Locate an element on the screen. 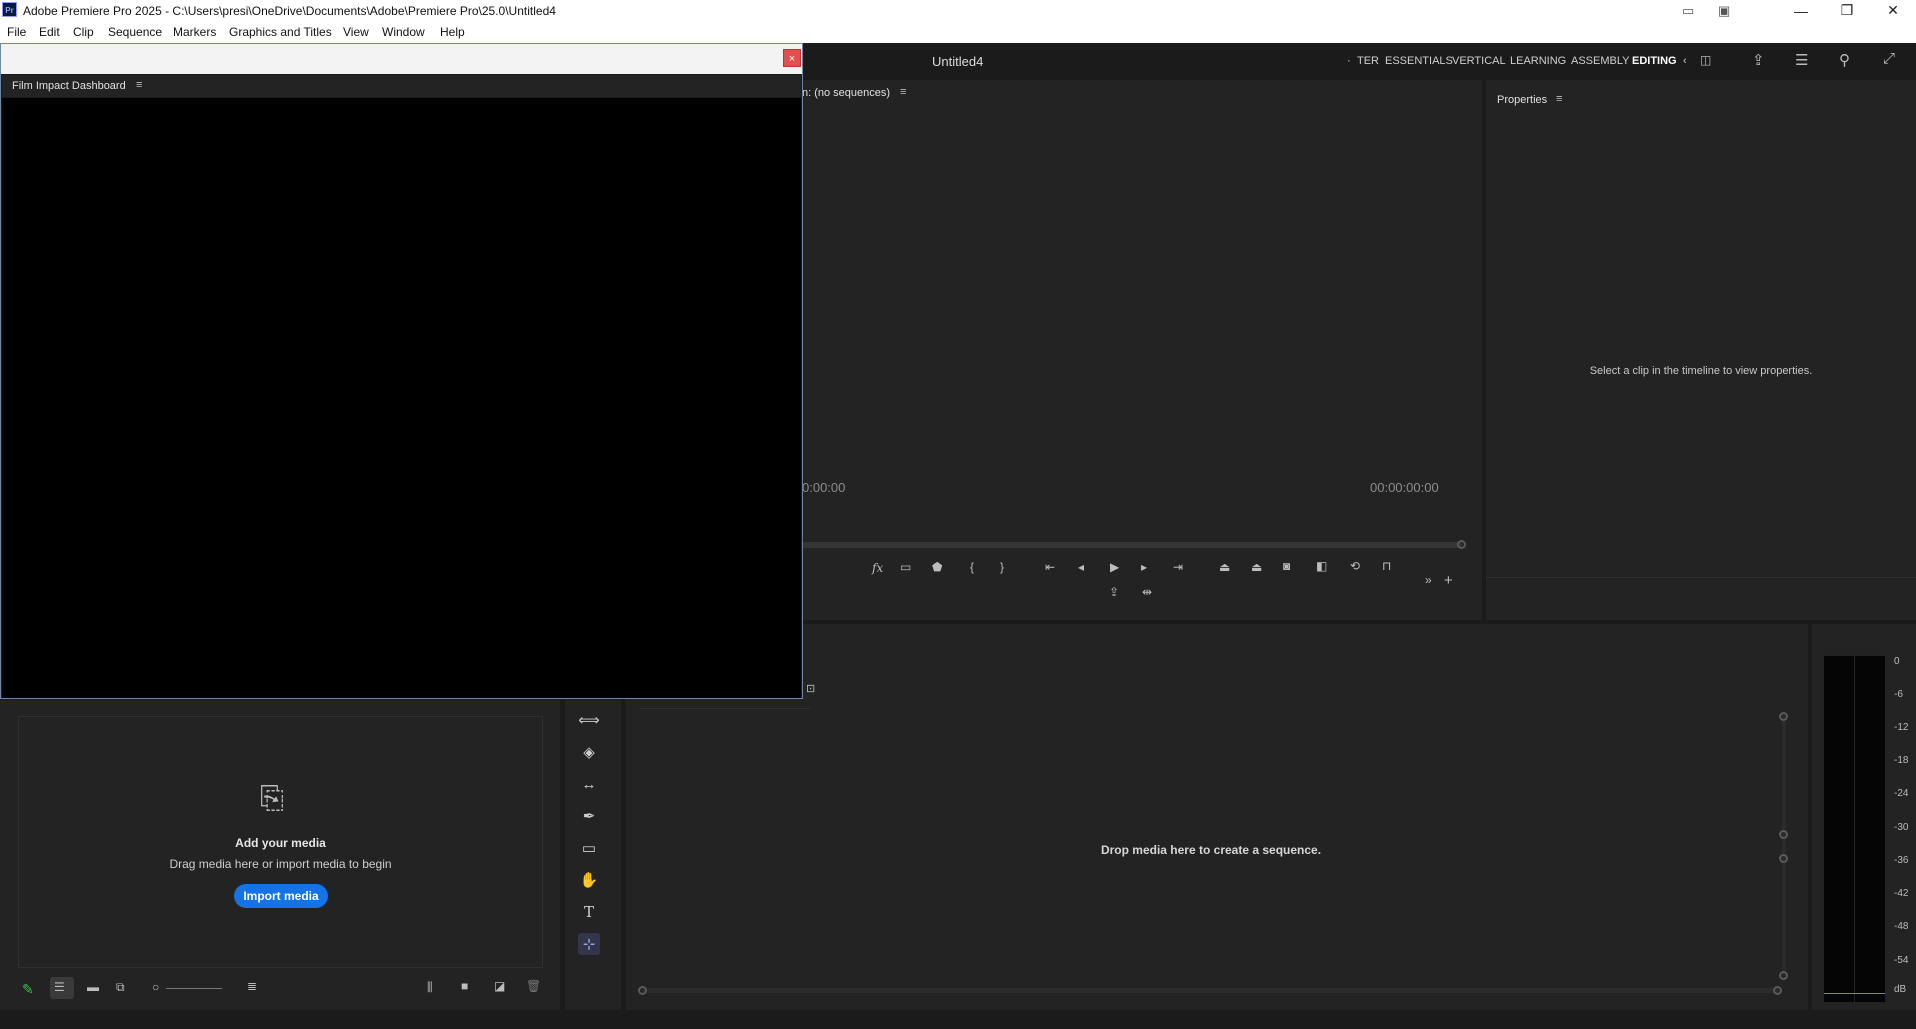 This screenshot has height=1029, width=1916. film-impact-tab: Film Impact Dashboard is located at coordinates (69, 86).